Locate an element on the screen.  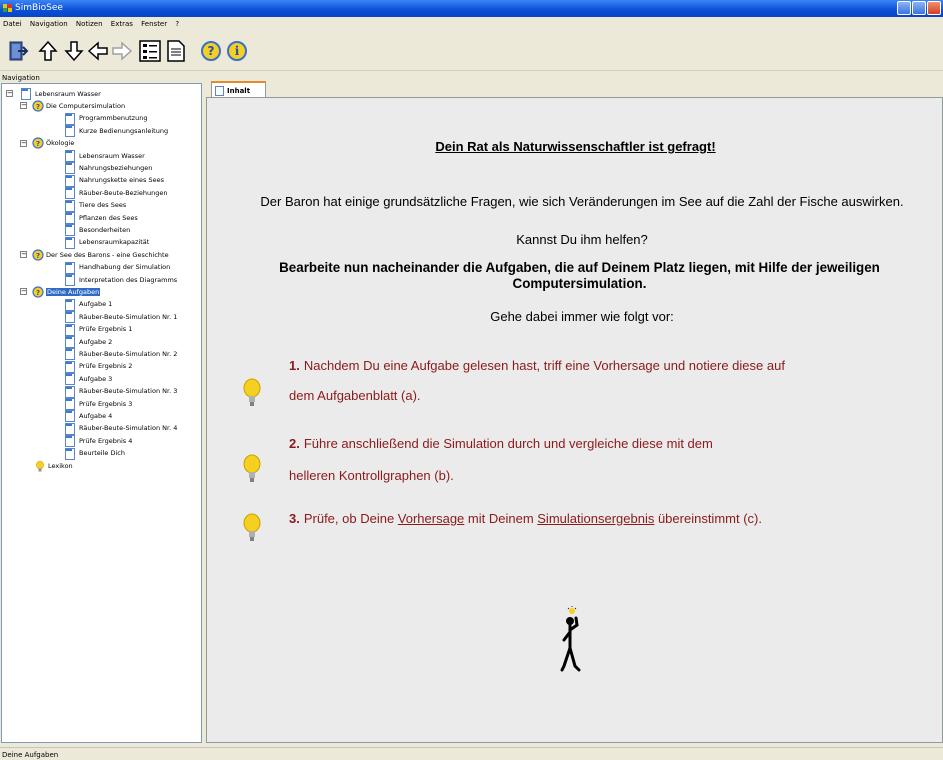
tree-view-button is located at coordinates (150, 51).